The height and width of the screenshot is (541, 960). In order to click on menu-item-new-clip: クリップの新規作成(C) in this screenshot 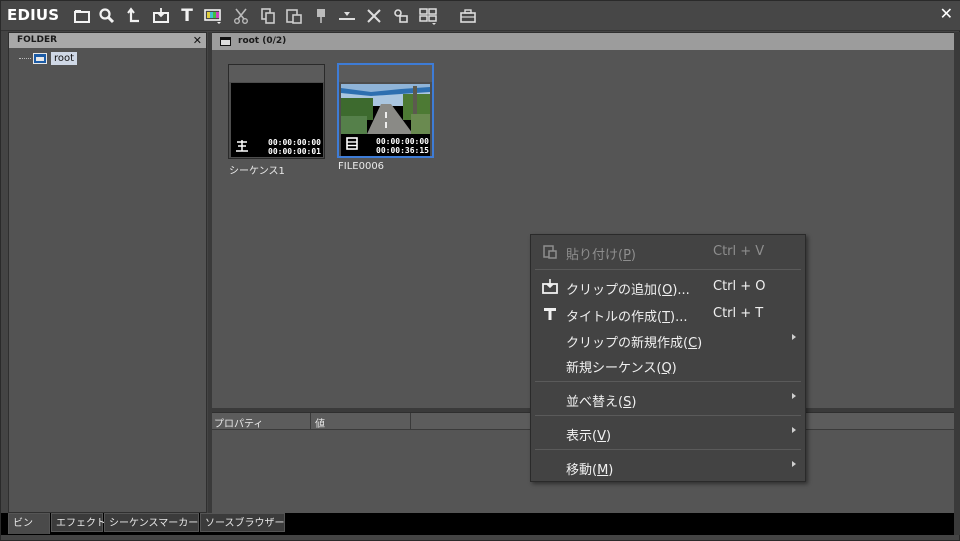, I will do `click(668, 340)`.